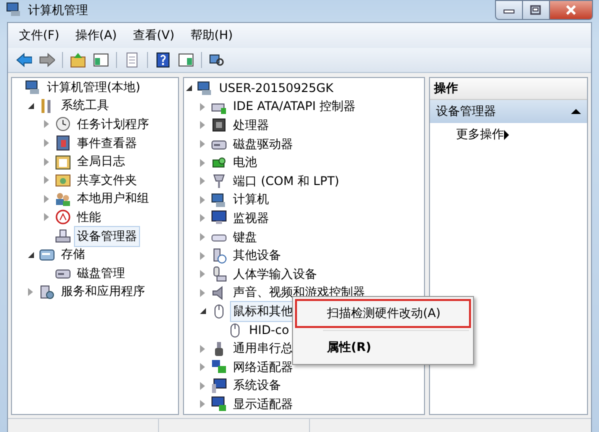  What do you see at coordinates (251, 199) in the screenshot?
I see `tree-item: 计算机` at bounding box center [251, 199].